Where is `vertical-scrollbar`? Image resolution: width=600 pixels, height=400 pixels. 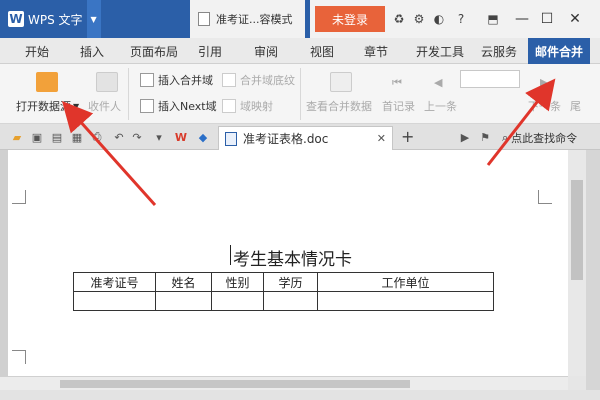 vertical-scrollbar is located at coordinates (577, 263).